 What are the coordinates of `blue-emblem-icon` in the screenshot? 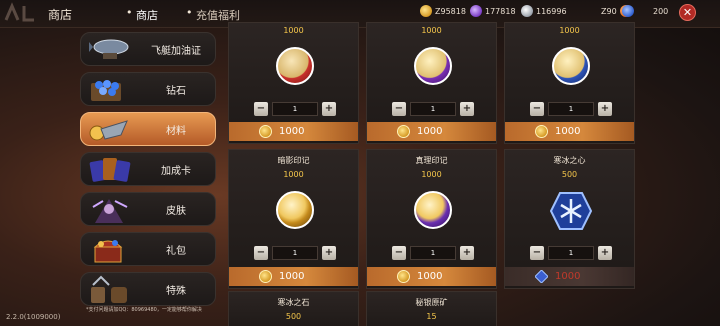 It's located at (571, 66).